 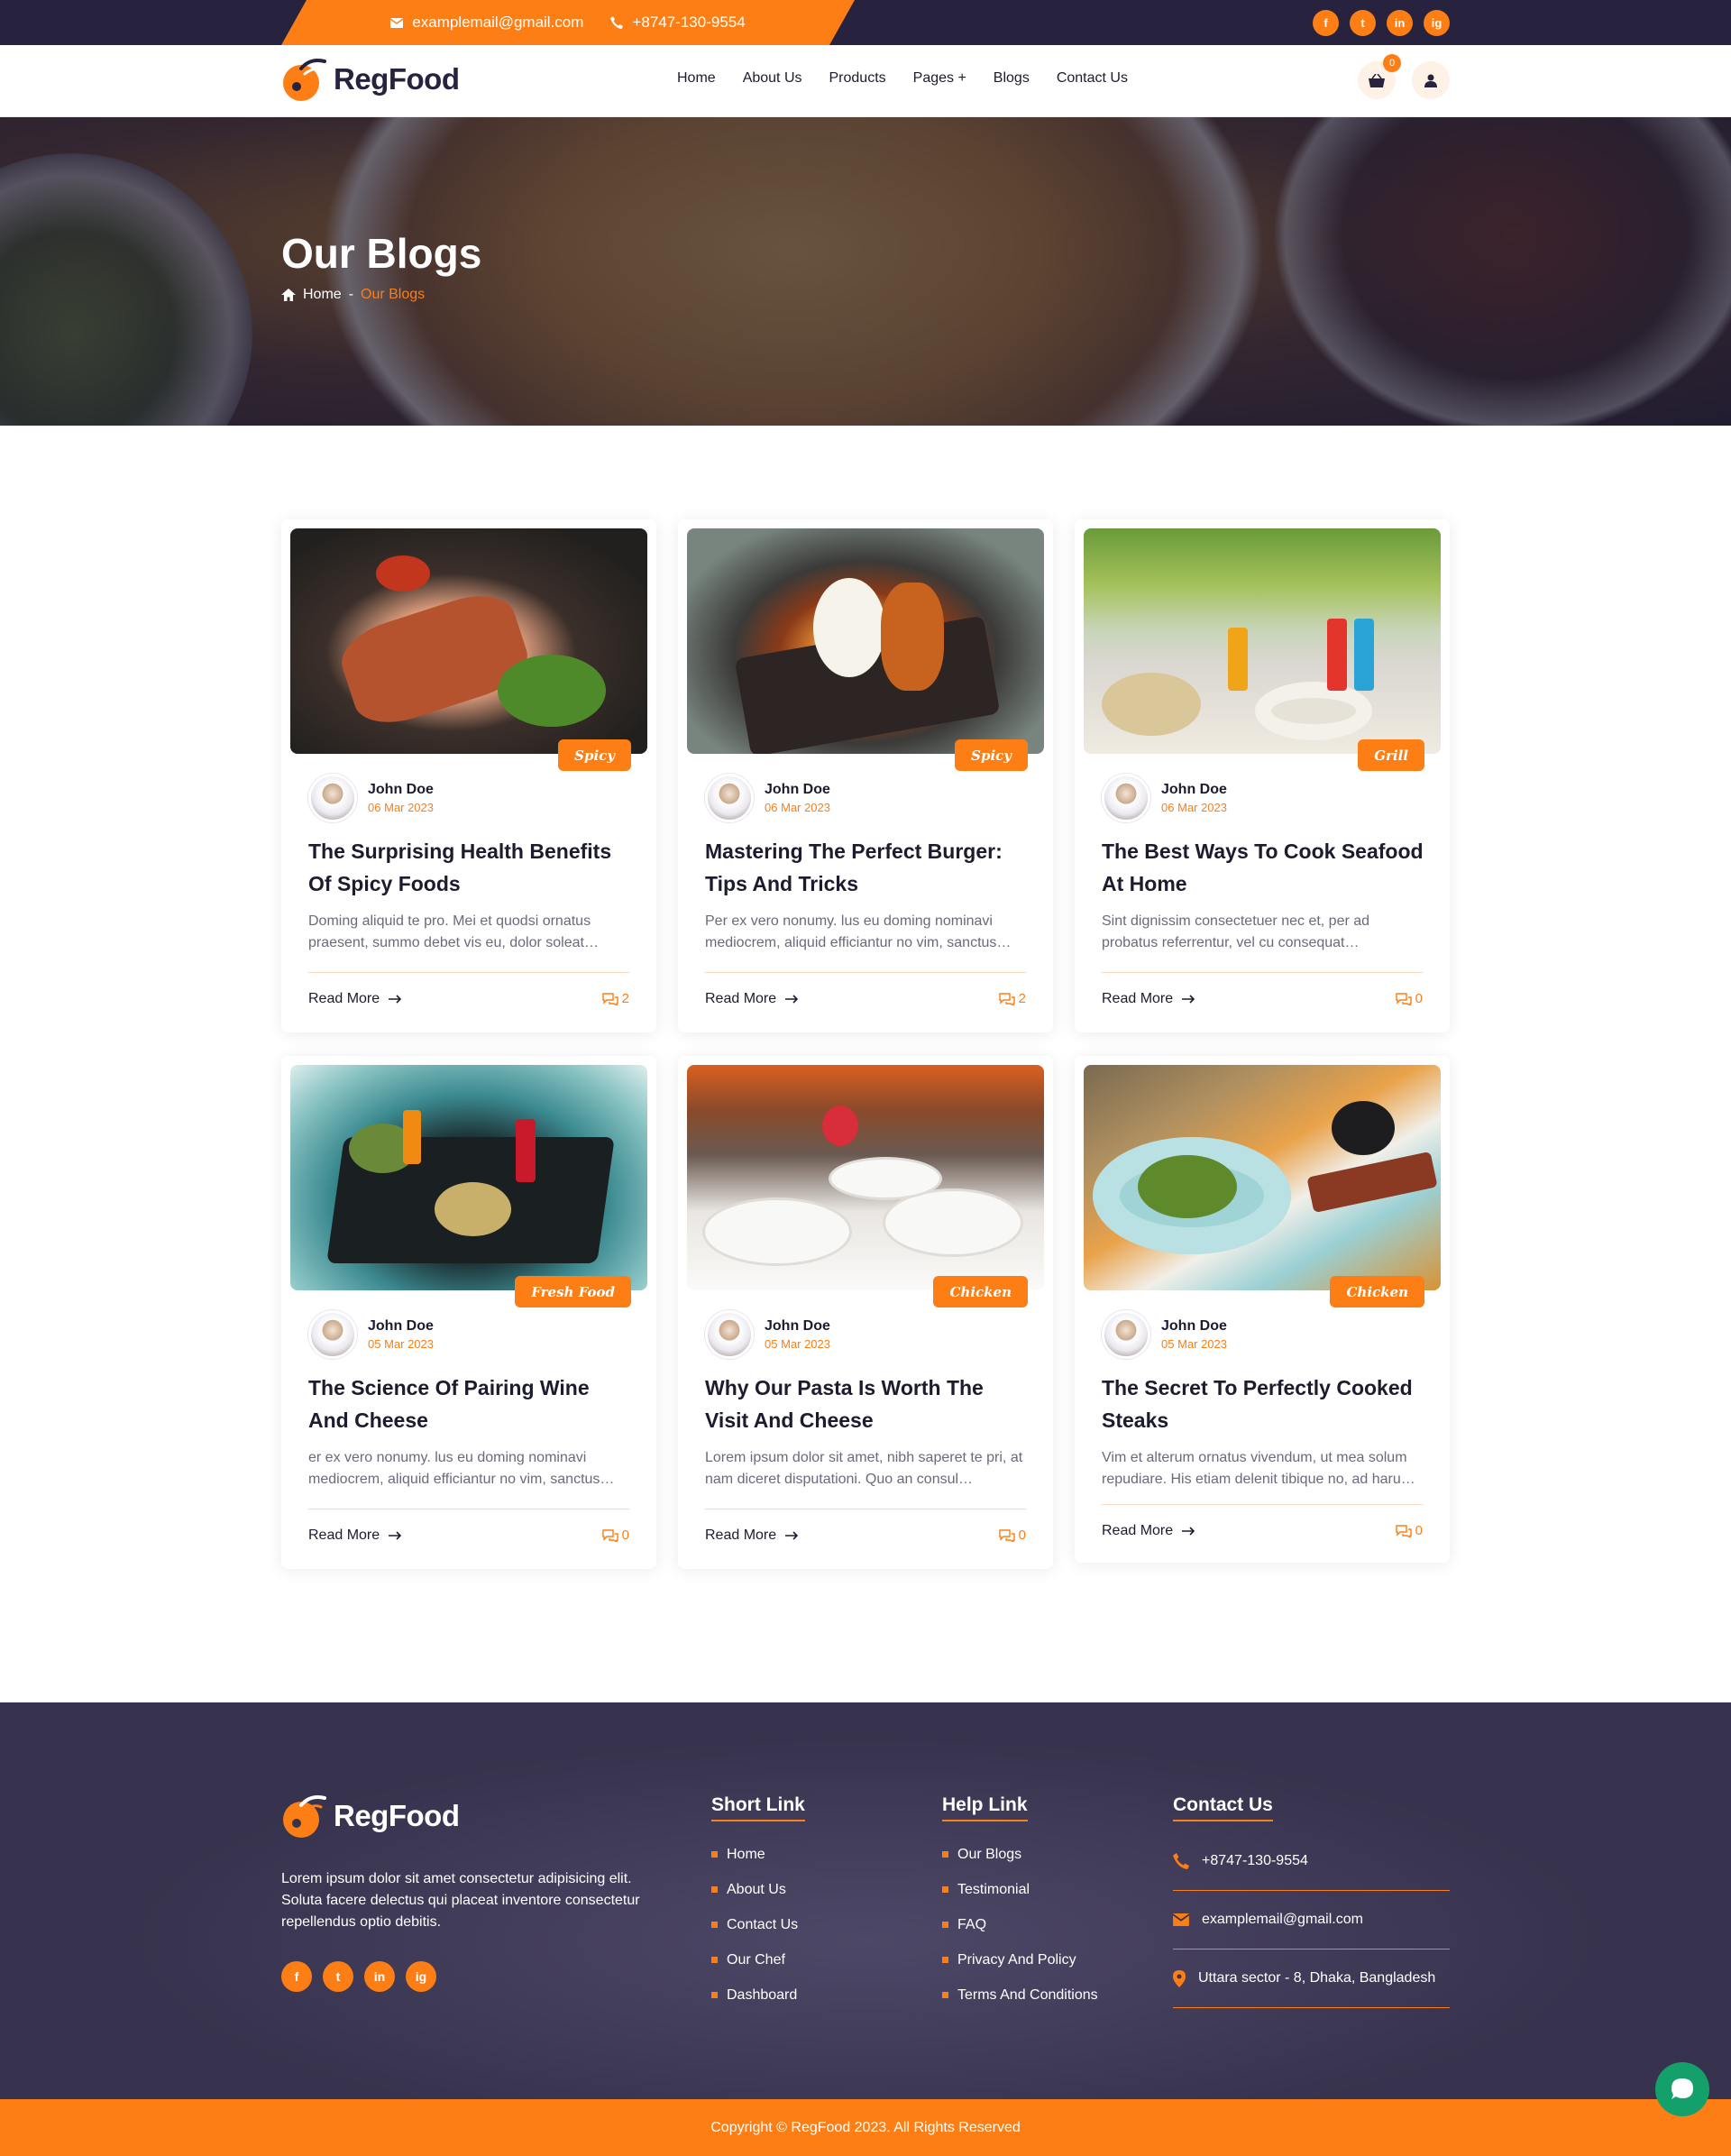 What do you see at coordinates (865, 271) in the screenshot?
I see `page-hero-banner: Our Blogs Home - Our Blogs` at bounding box center [865, 271].